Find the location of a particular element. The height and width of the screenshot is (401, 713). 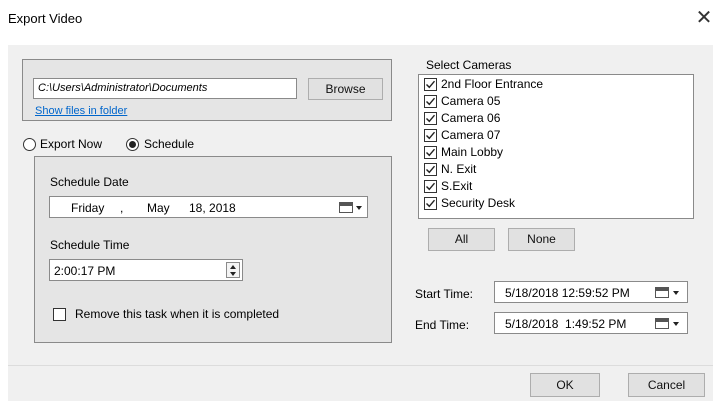

schedule-date-label: Schedule Date is located at coordinates (89, 182).